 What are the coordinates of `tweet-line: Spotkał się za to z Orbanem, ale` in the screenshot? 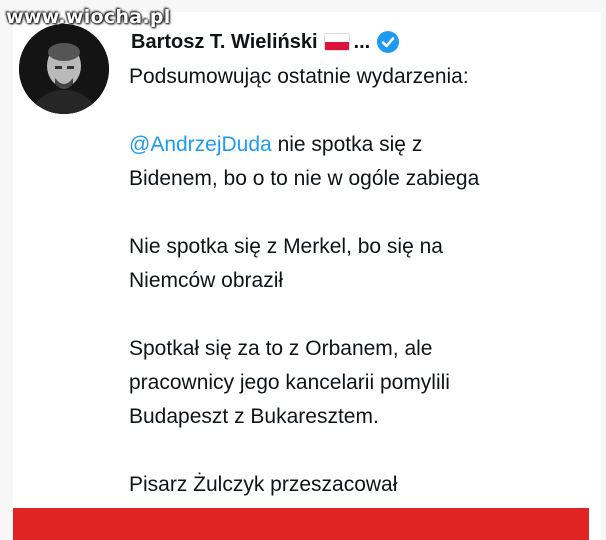 It's located at (281, 348).